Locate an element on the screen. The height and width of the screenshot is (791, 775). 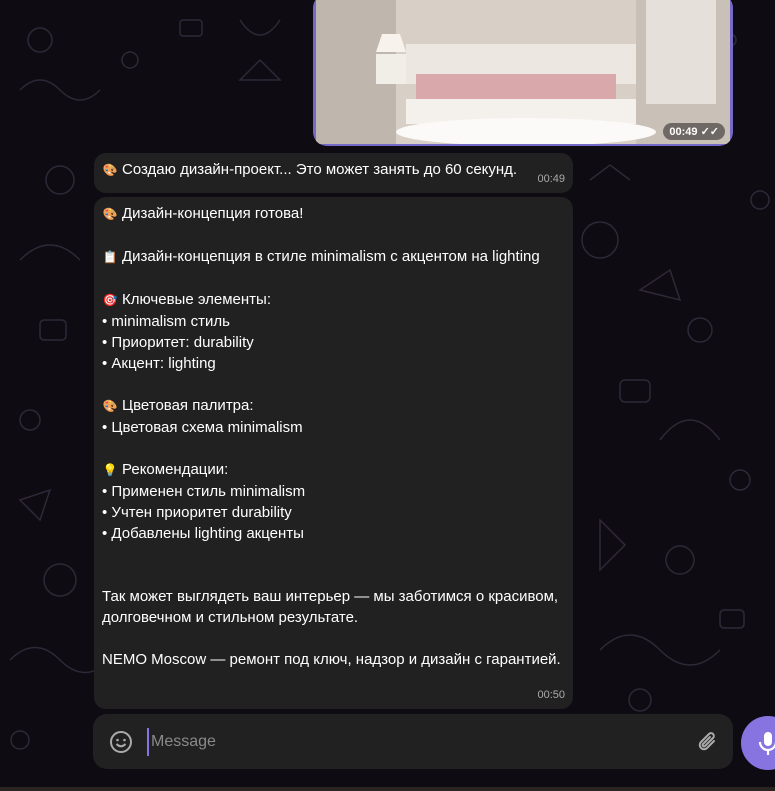
message-line: 💡 Рекомендации: is located at coordinates (333, 470).